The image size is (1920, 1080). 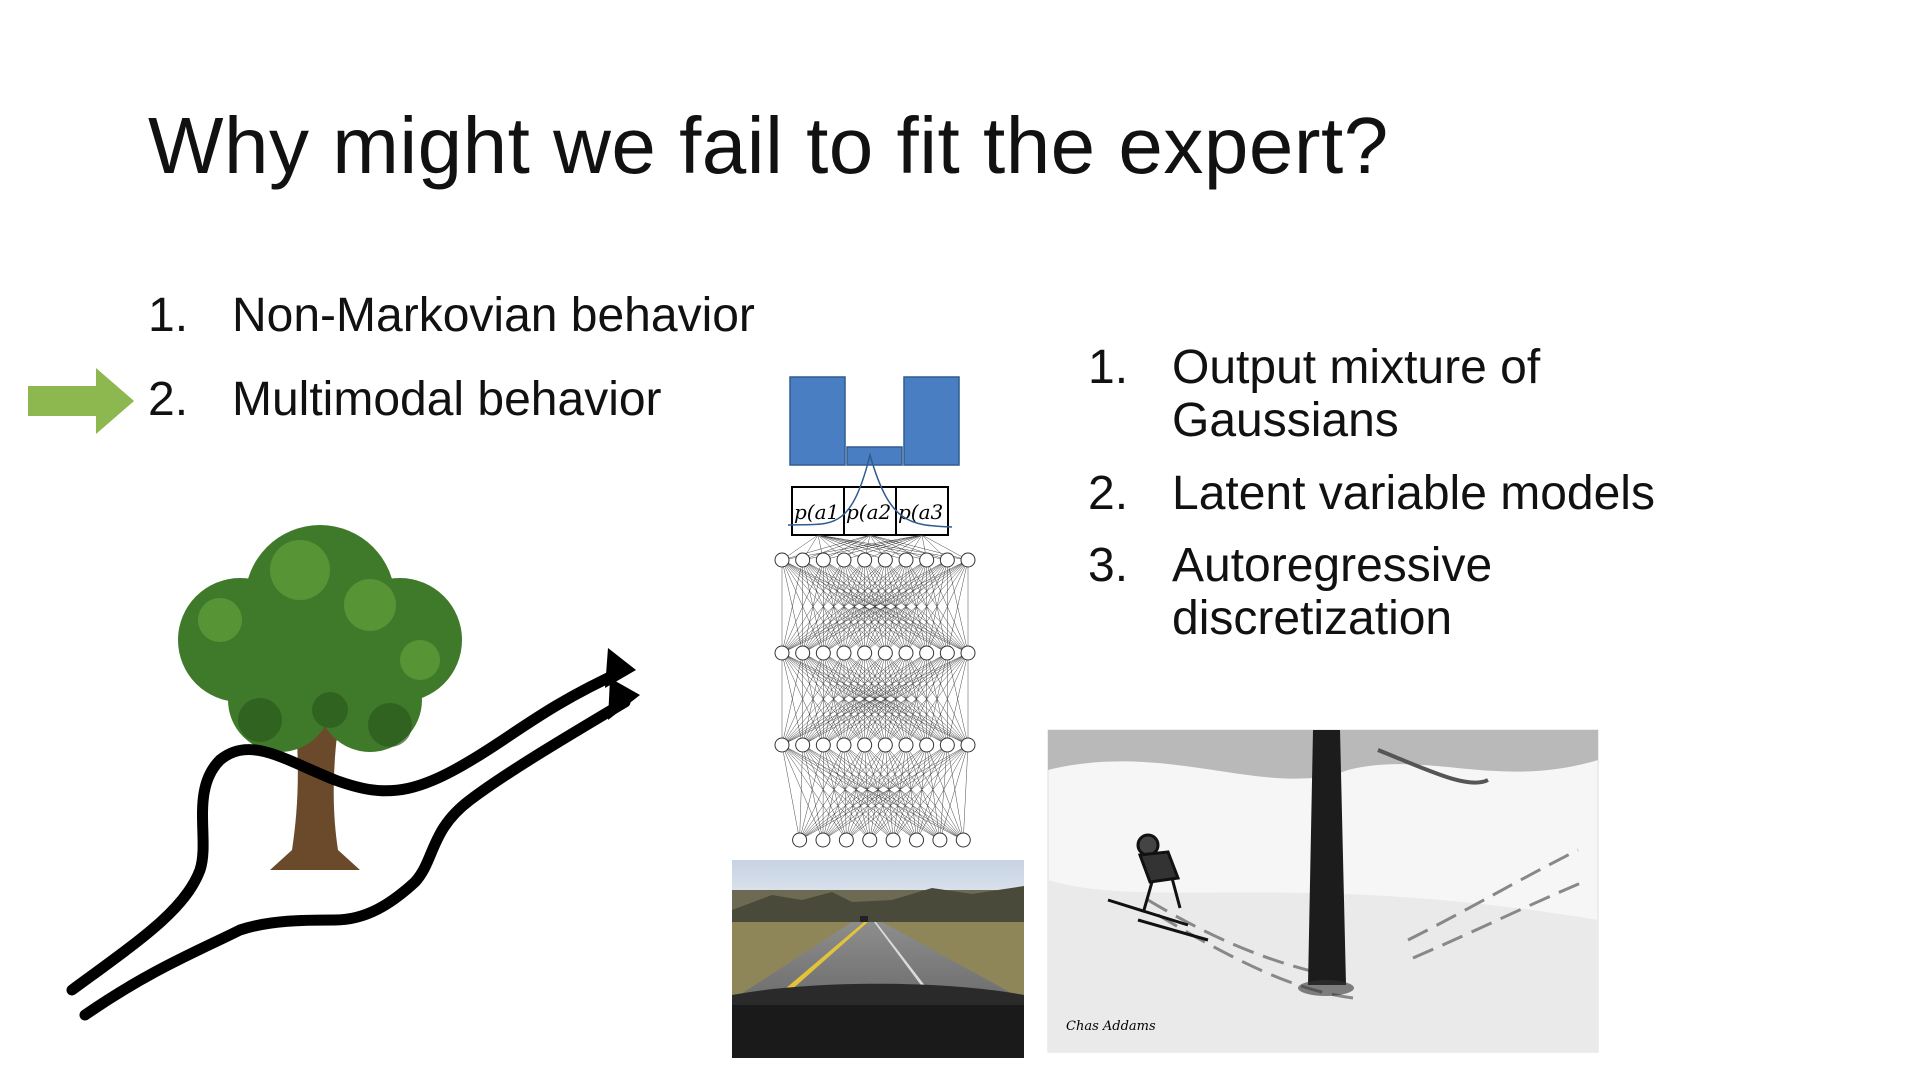 What do you see at coordinates (81, 401) in the screenshot?
I see `green-right-arrow-icon` at bounding box center [81, 401].